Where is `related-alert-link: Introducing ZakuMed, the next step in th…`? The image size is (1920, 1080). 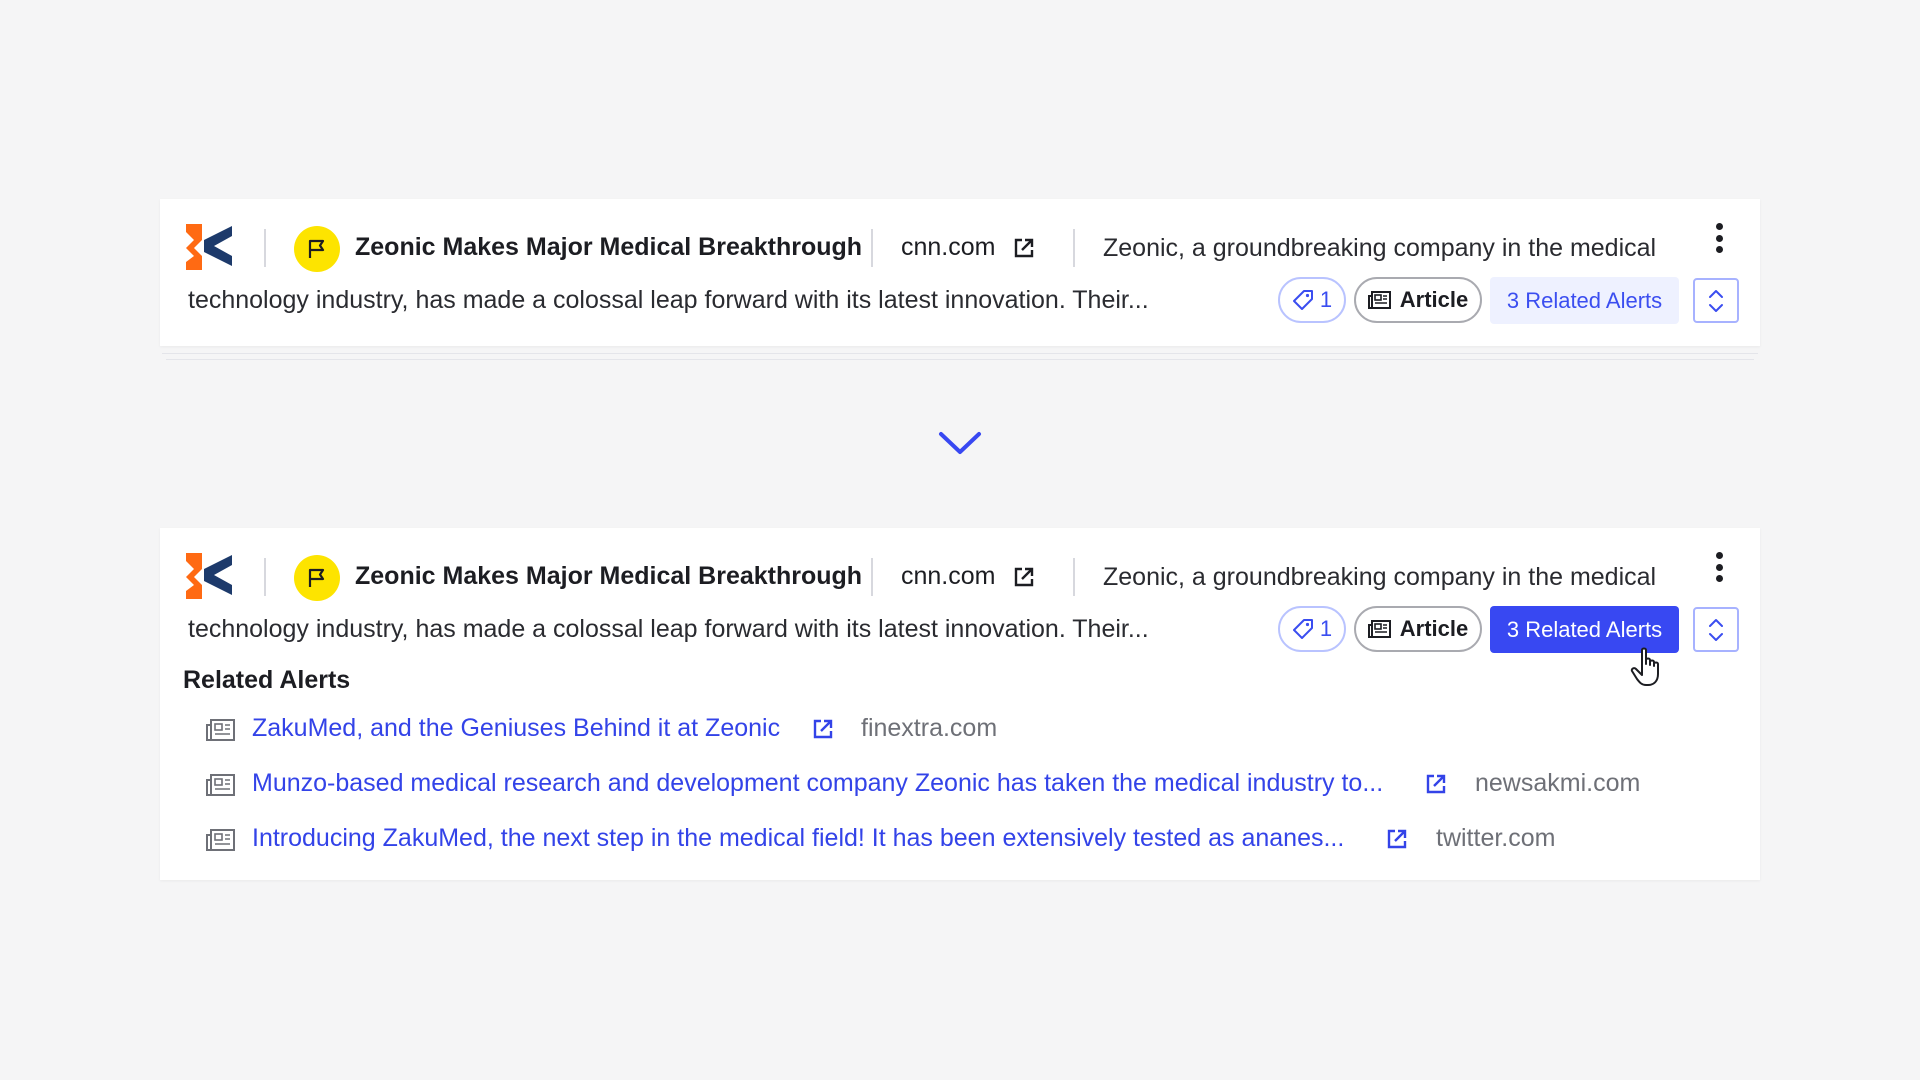
related-alert-link: Introducing ZakuMed, the next step in th… is located at coordinates (798, 838).